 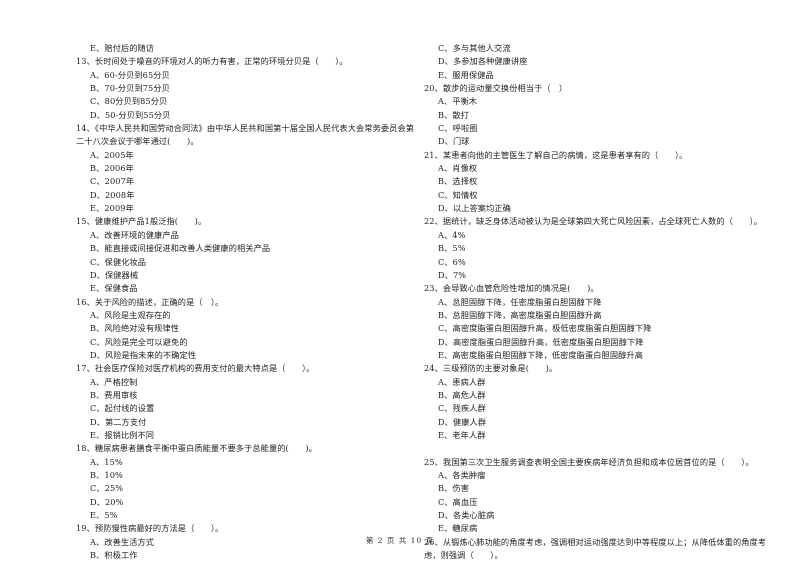 What do you see at coordinates (118, 421) in the screenshot?
I see `answer-option: D、第二方支付` at bounding box center [118, 421].